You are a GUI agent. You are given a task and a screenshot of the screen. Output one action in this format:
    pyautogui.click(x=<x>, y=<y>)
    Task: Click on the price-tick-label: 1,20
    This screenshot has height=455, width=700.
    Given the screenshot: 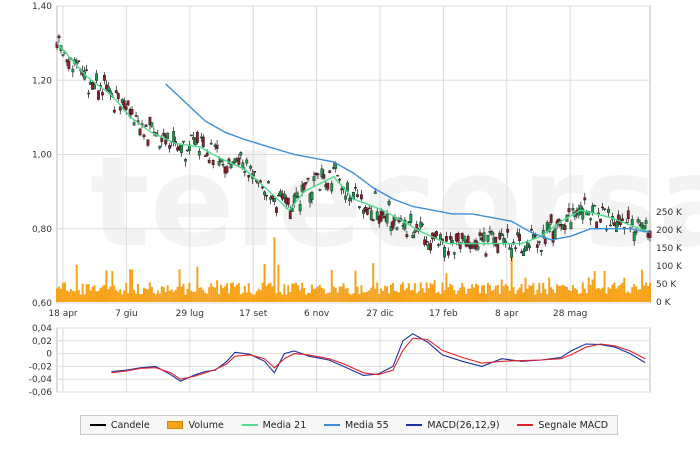 What is the action you would take?
    pyautogui.click(x=42, y=81)
    